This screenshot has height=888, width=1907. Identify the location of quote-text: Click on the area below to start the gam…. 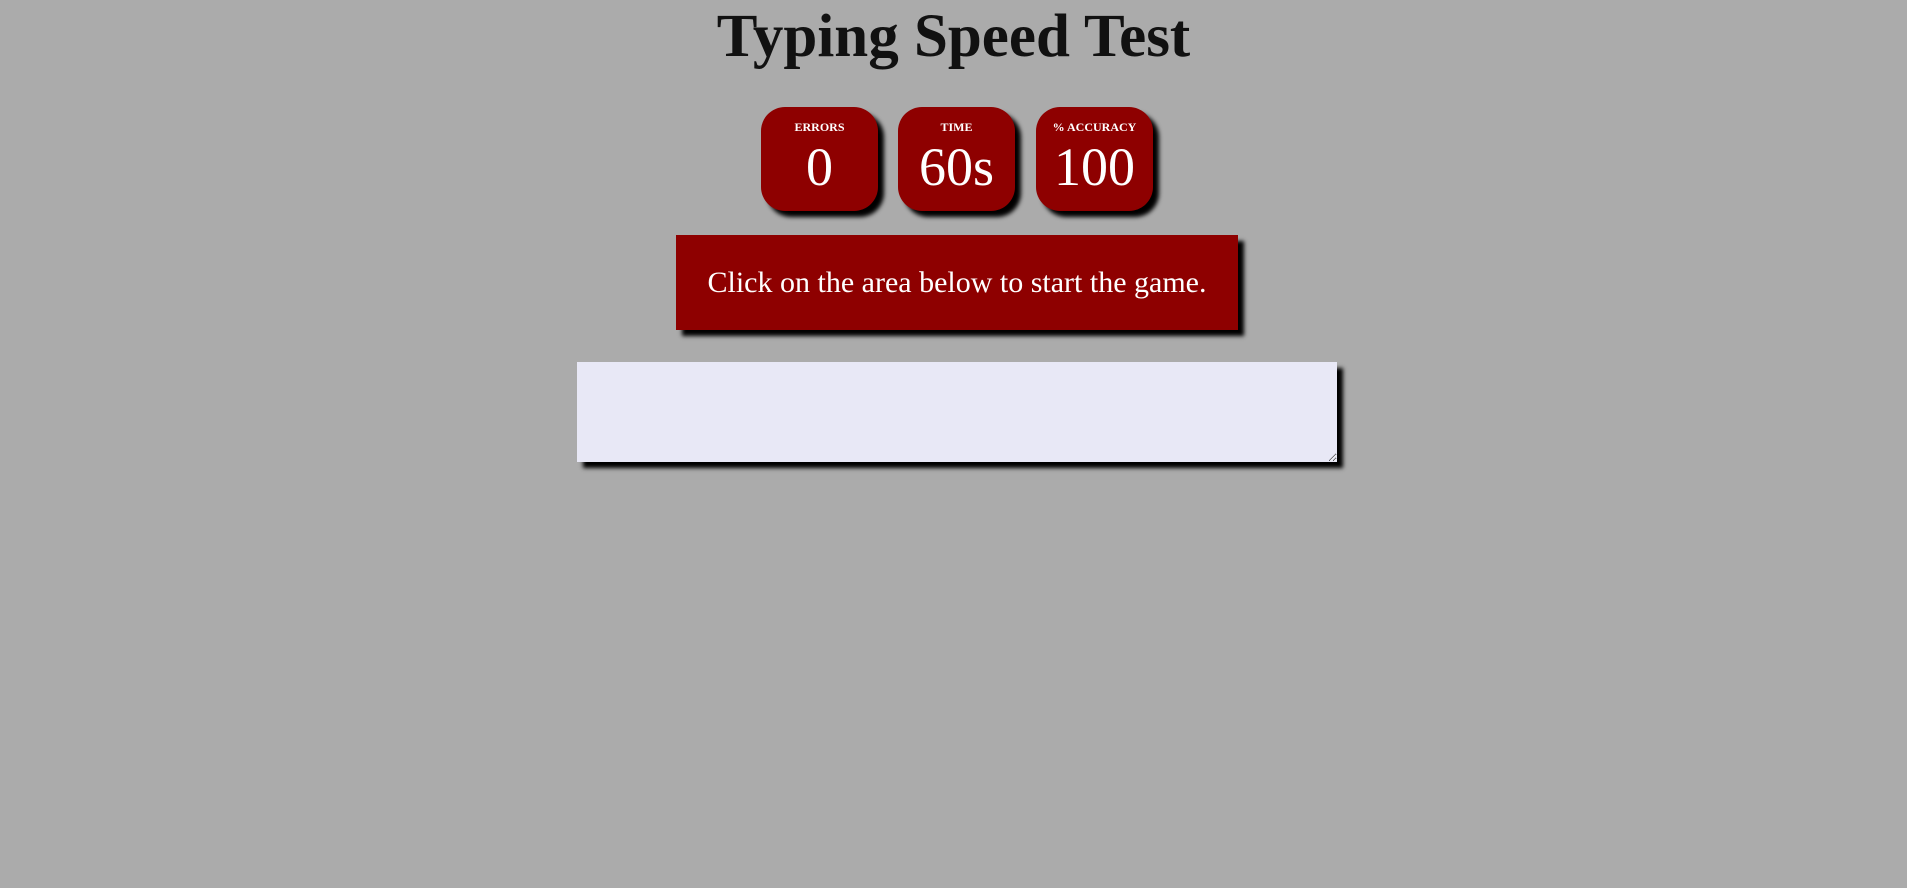
(957, 282).